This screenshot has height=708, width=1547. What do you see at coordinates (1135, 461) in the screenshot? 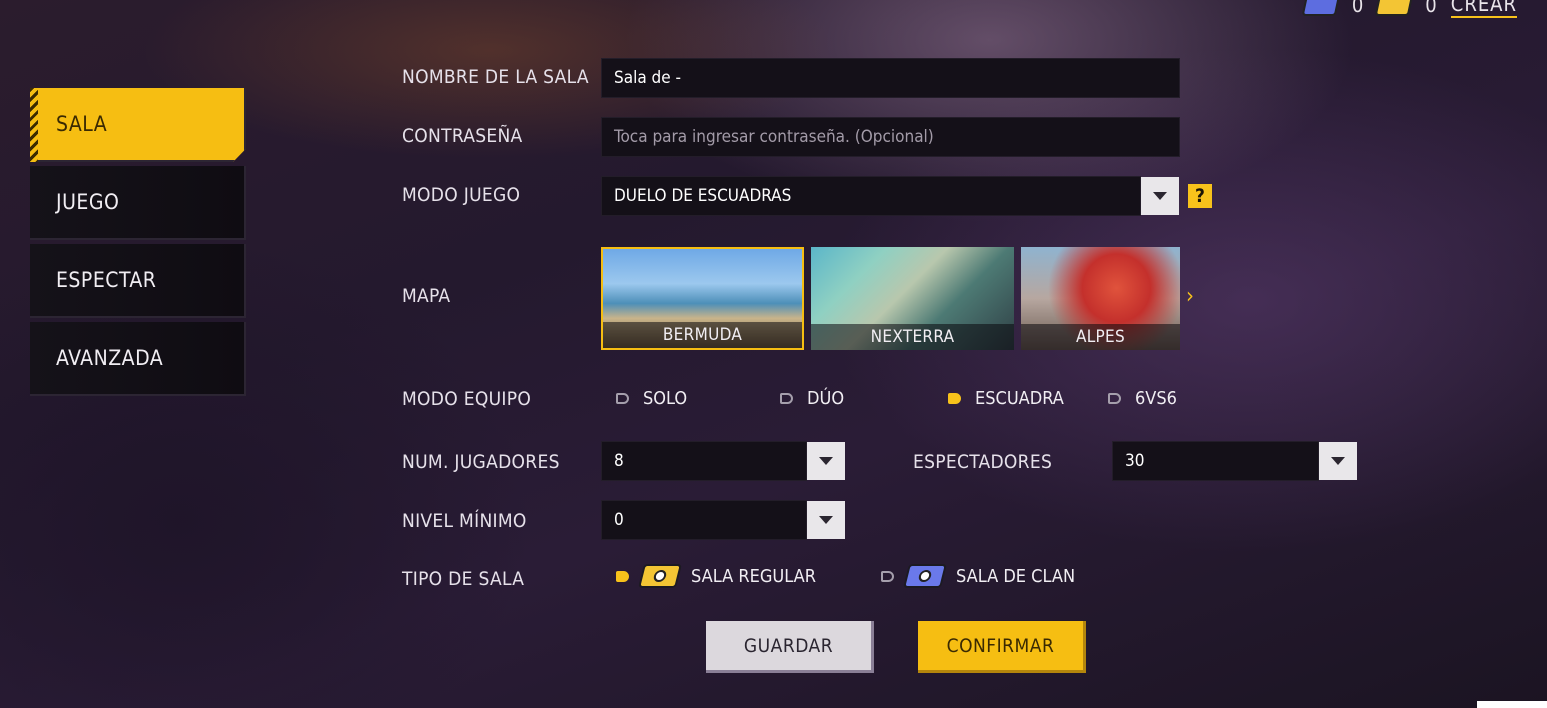
I see `spectators-value: 30` at bounding box center [1135, 461].